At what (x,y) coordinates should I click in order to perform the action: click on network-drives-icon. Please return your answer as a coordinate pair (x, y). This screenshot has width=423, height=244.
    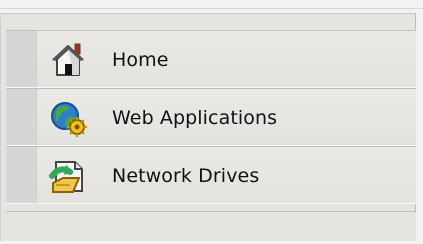
    Looking at the image, I should click on (68, 176).